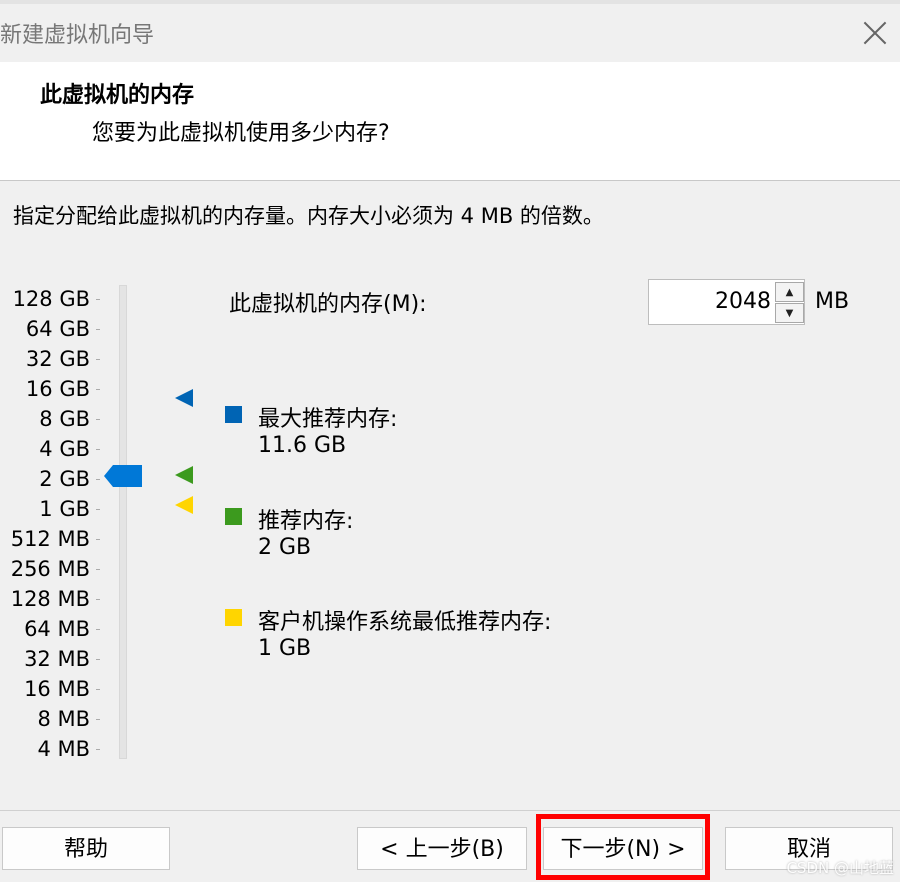 The image size is (900, 882). What do you see at coordinates (63, 389) in the screenshot?
I see `scale-label: 16 GB` at bounding box center [63, 389].